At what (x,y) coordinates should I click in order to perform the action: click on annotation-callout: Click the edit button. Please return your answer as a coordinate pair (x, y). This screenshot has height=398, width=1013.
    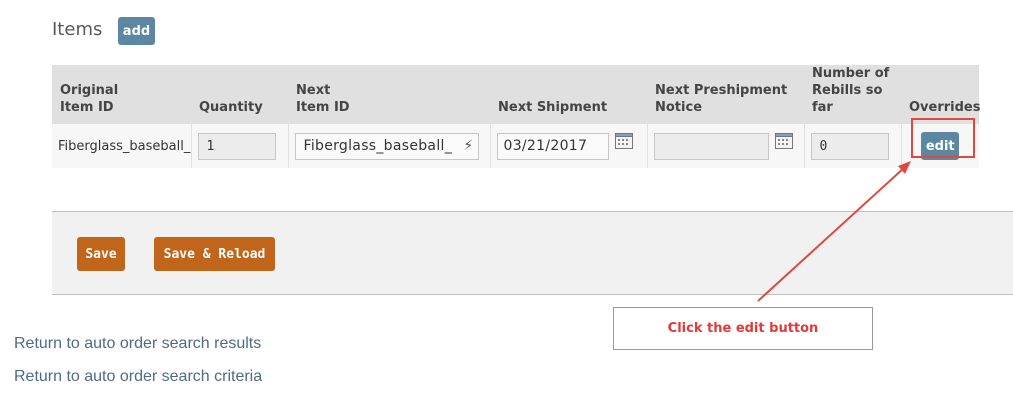
    Looking at the image, I should click on (743, 328).